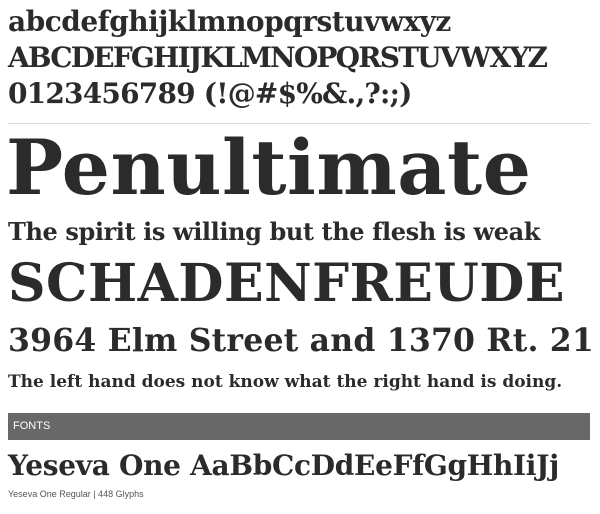 The height and width of the screenshot is (514, 600). I want to click on fonts-section-header: FONTS, so click(299, 426).